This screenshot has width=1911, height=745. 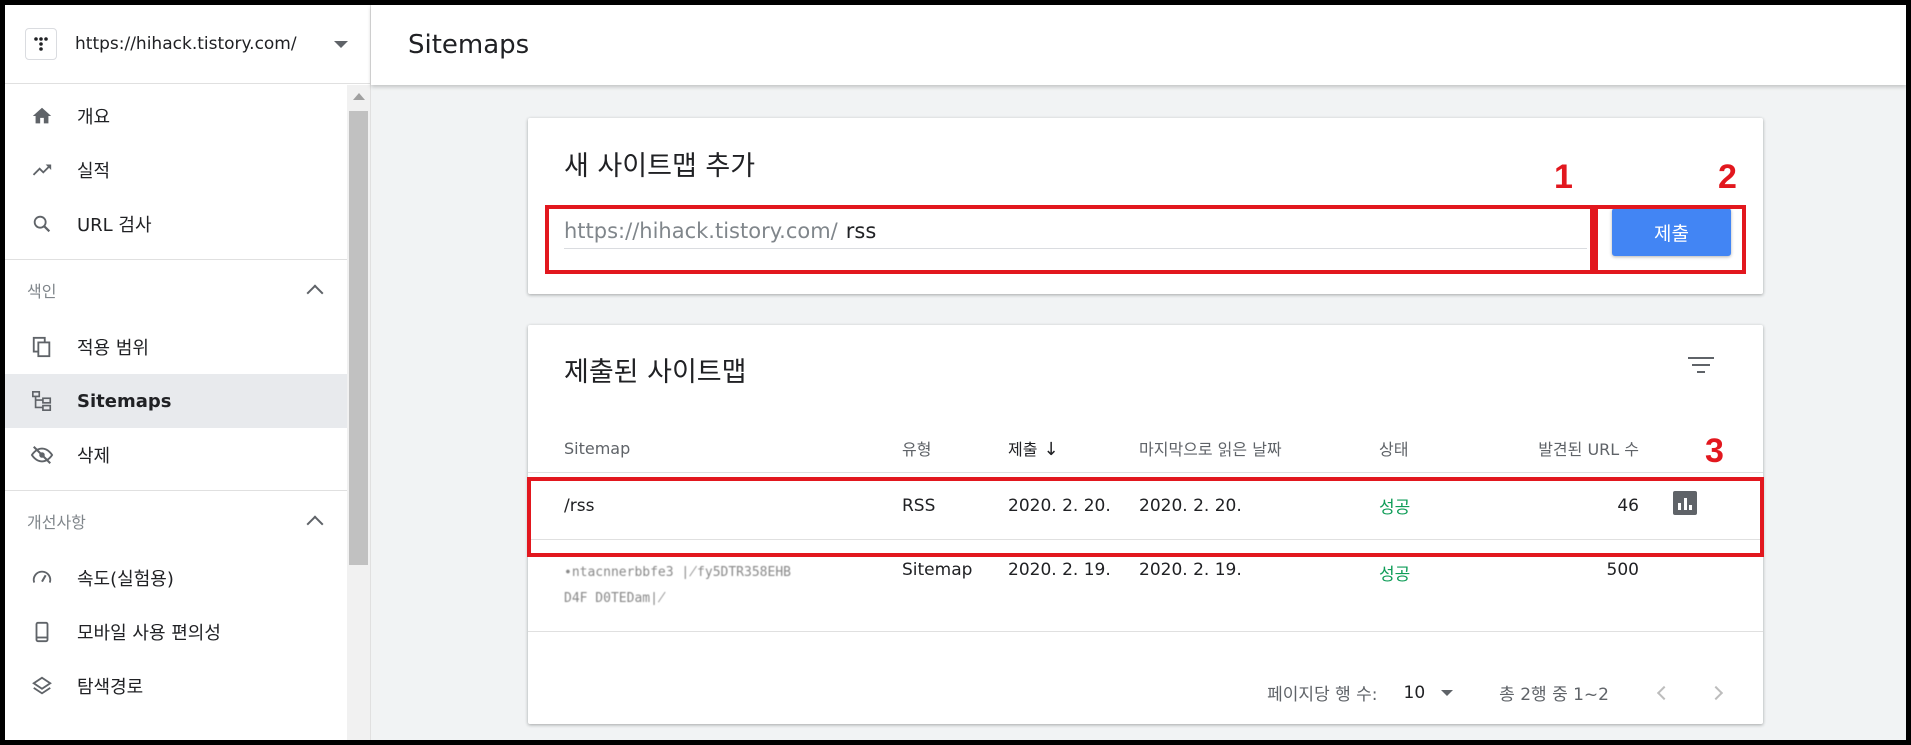 What do you see at coordinates (1259, 448) in the screenshot?
I see `column-header-last-read: 마지막으로 읽은 날짜` at bounding box center [1259, 448].